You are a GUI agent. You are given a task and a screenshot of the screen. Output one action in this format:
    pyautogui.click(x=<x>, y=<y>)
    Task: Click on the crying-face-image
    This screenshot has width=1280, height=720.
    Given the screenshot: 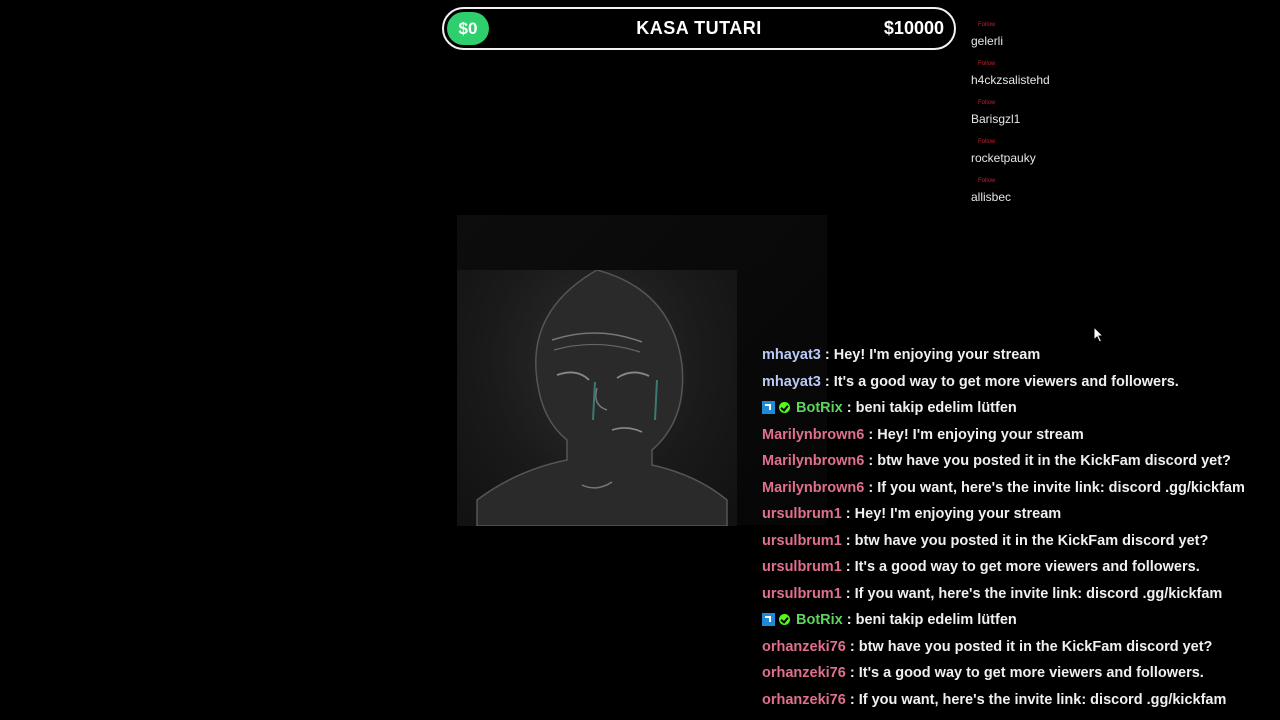 What is the action you would take?
    pyautogui.click(x=597, y=398)
    